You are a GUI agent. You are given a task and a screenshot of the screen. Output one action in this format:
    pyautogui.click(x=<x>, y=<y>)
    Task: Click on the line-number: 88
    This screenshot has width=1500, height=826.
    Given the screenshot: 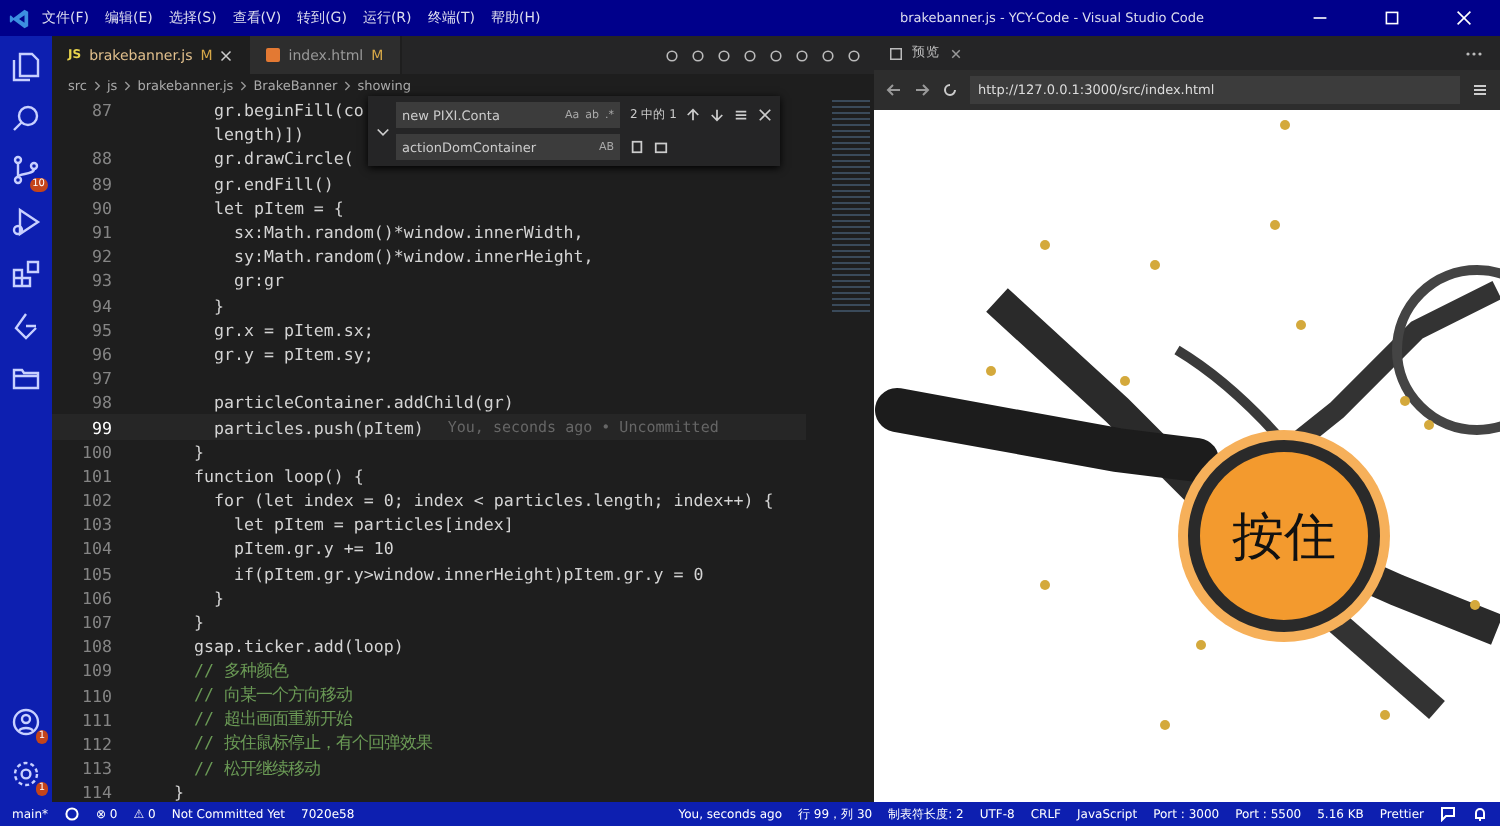 What is the action you would take?
    pyautogui.click(x=101, y=158)
    